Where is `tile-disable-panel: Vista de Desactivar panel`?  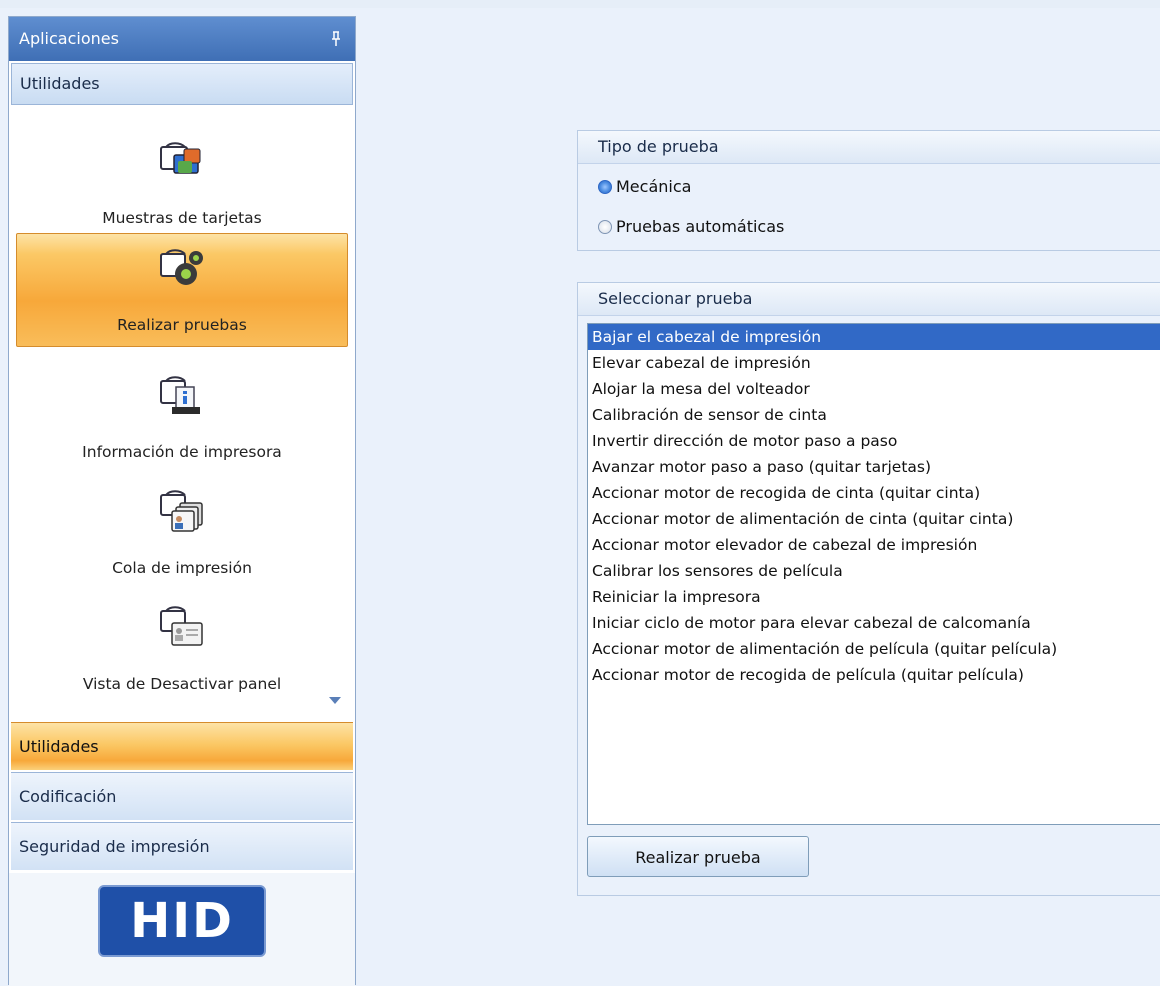
tile-disable-panel: Vista de Desactivar panel is located at coordinates (182, 638).